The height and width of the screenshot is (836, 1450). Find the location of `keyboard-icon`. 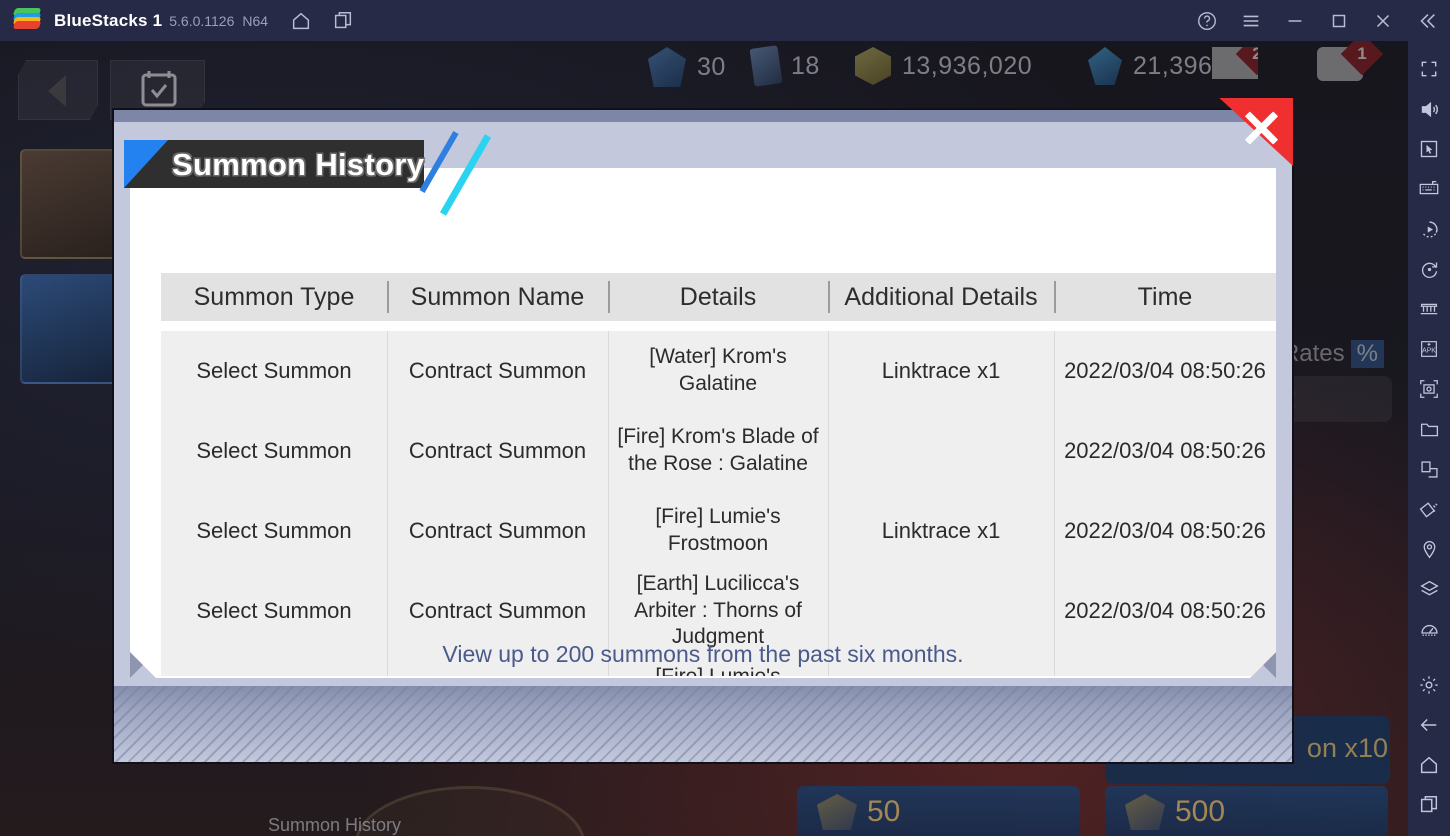

keyboard-icon is located at coordinates (1429, 189).